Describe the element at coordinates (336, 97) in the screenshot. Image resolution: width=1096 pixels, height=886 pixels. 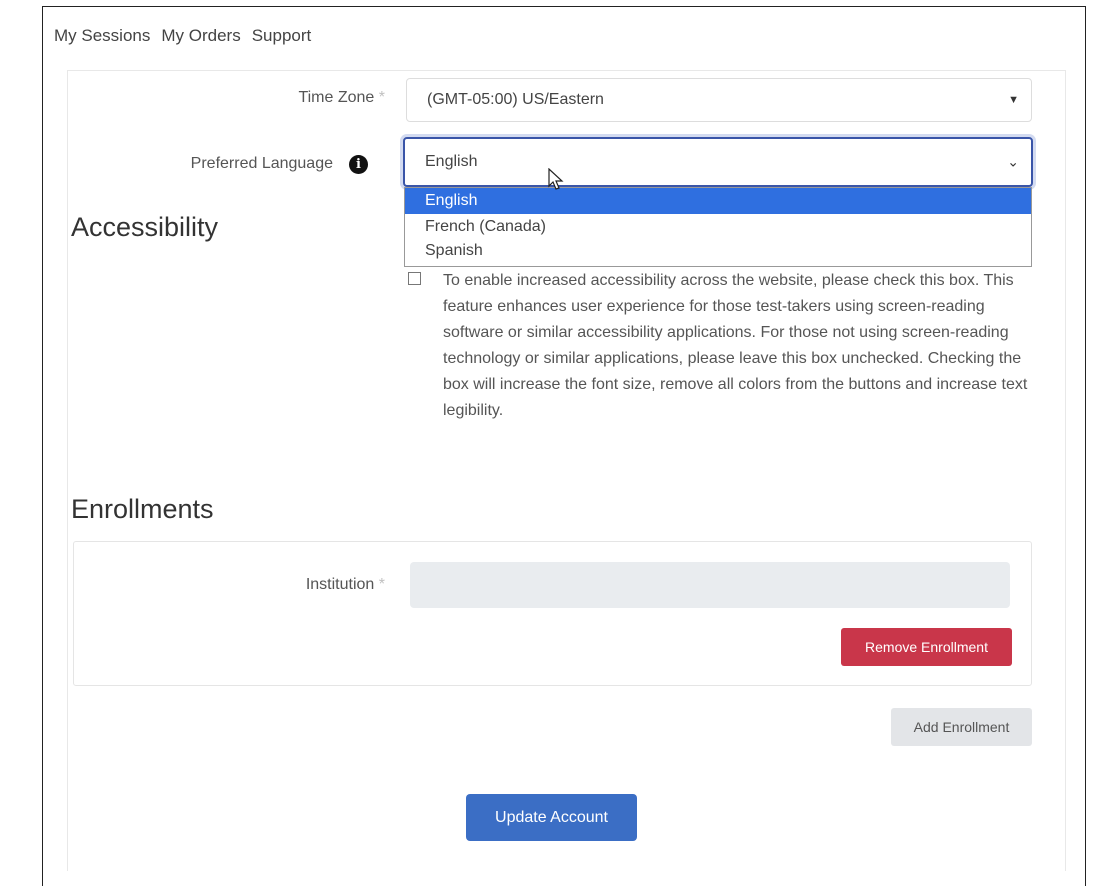
I see `time-zone-label-text: Time Zone` at that location.